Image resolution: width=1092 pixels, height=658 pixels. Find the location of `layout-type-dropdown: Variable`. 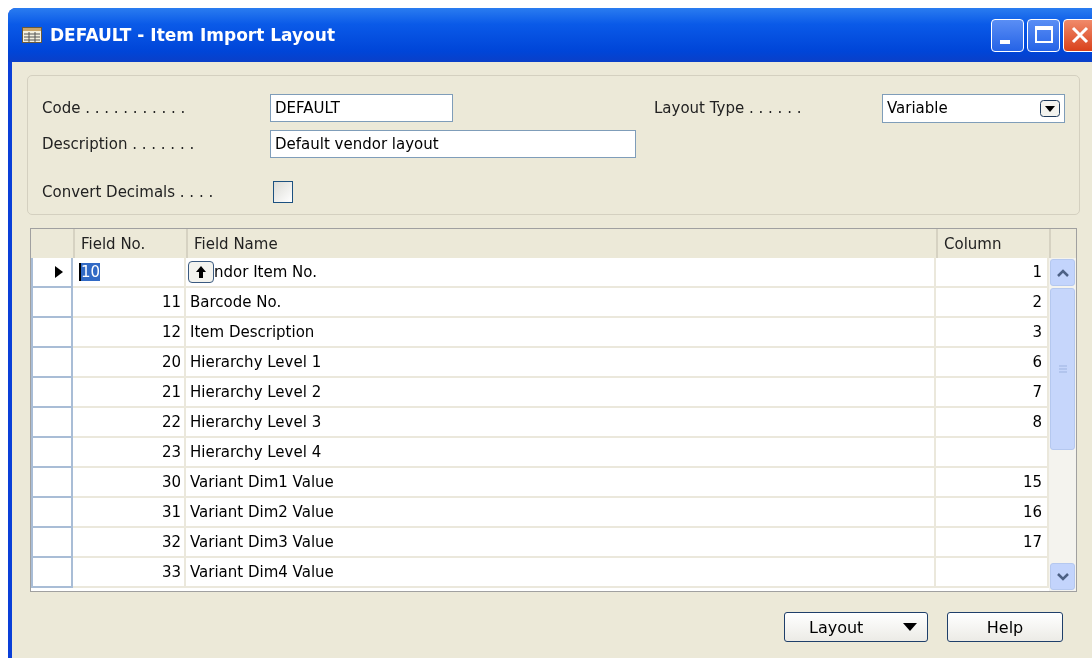

layout-type-dropdown: Variable is located at coordinates (973, 108).